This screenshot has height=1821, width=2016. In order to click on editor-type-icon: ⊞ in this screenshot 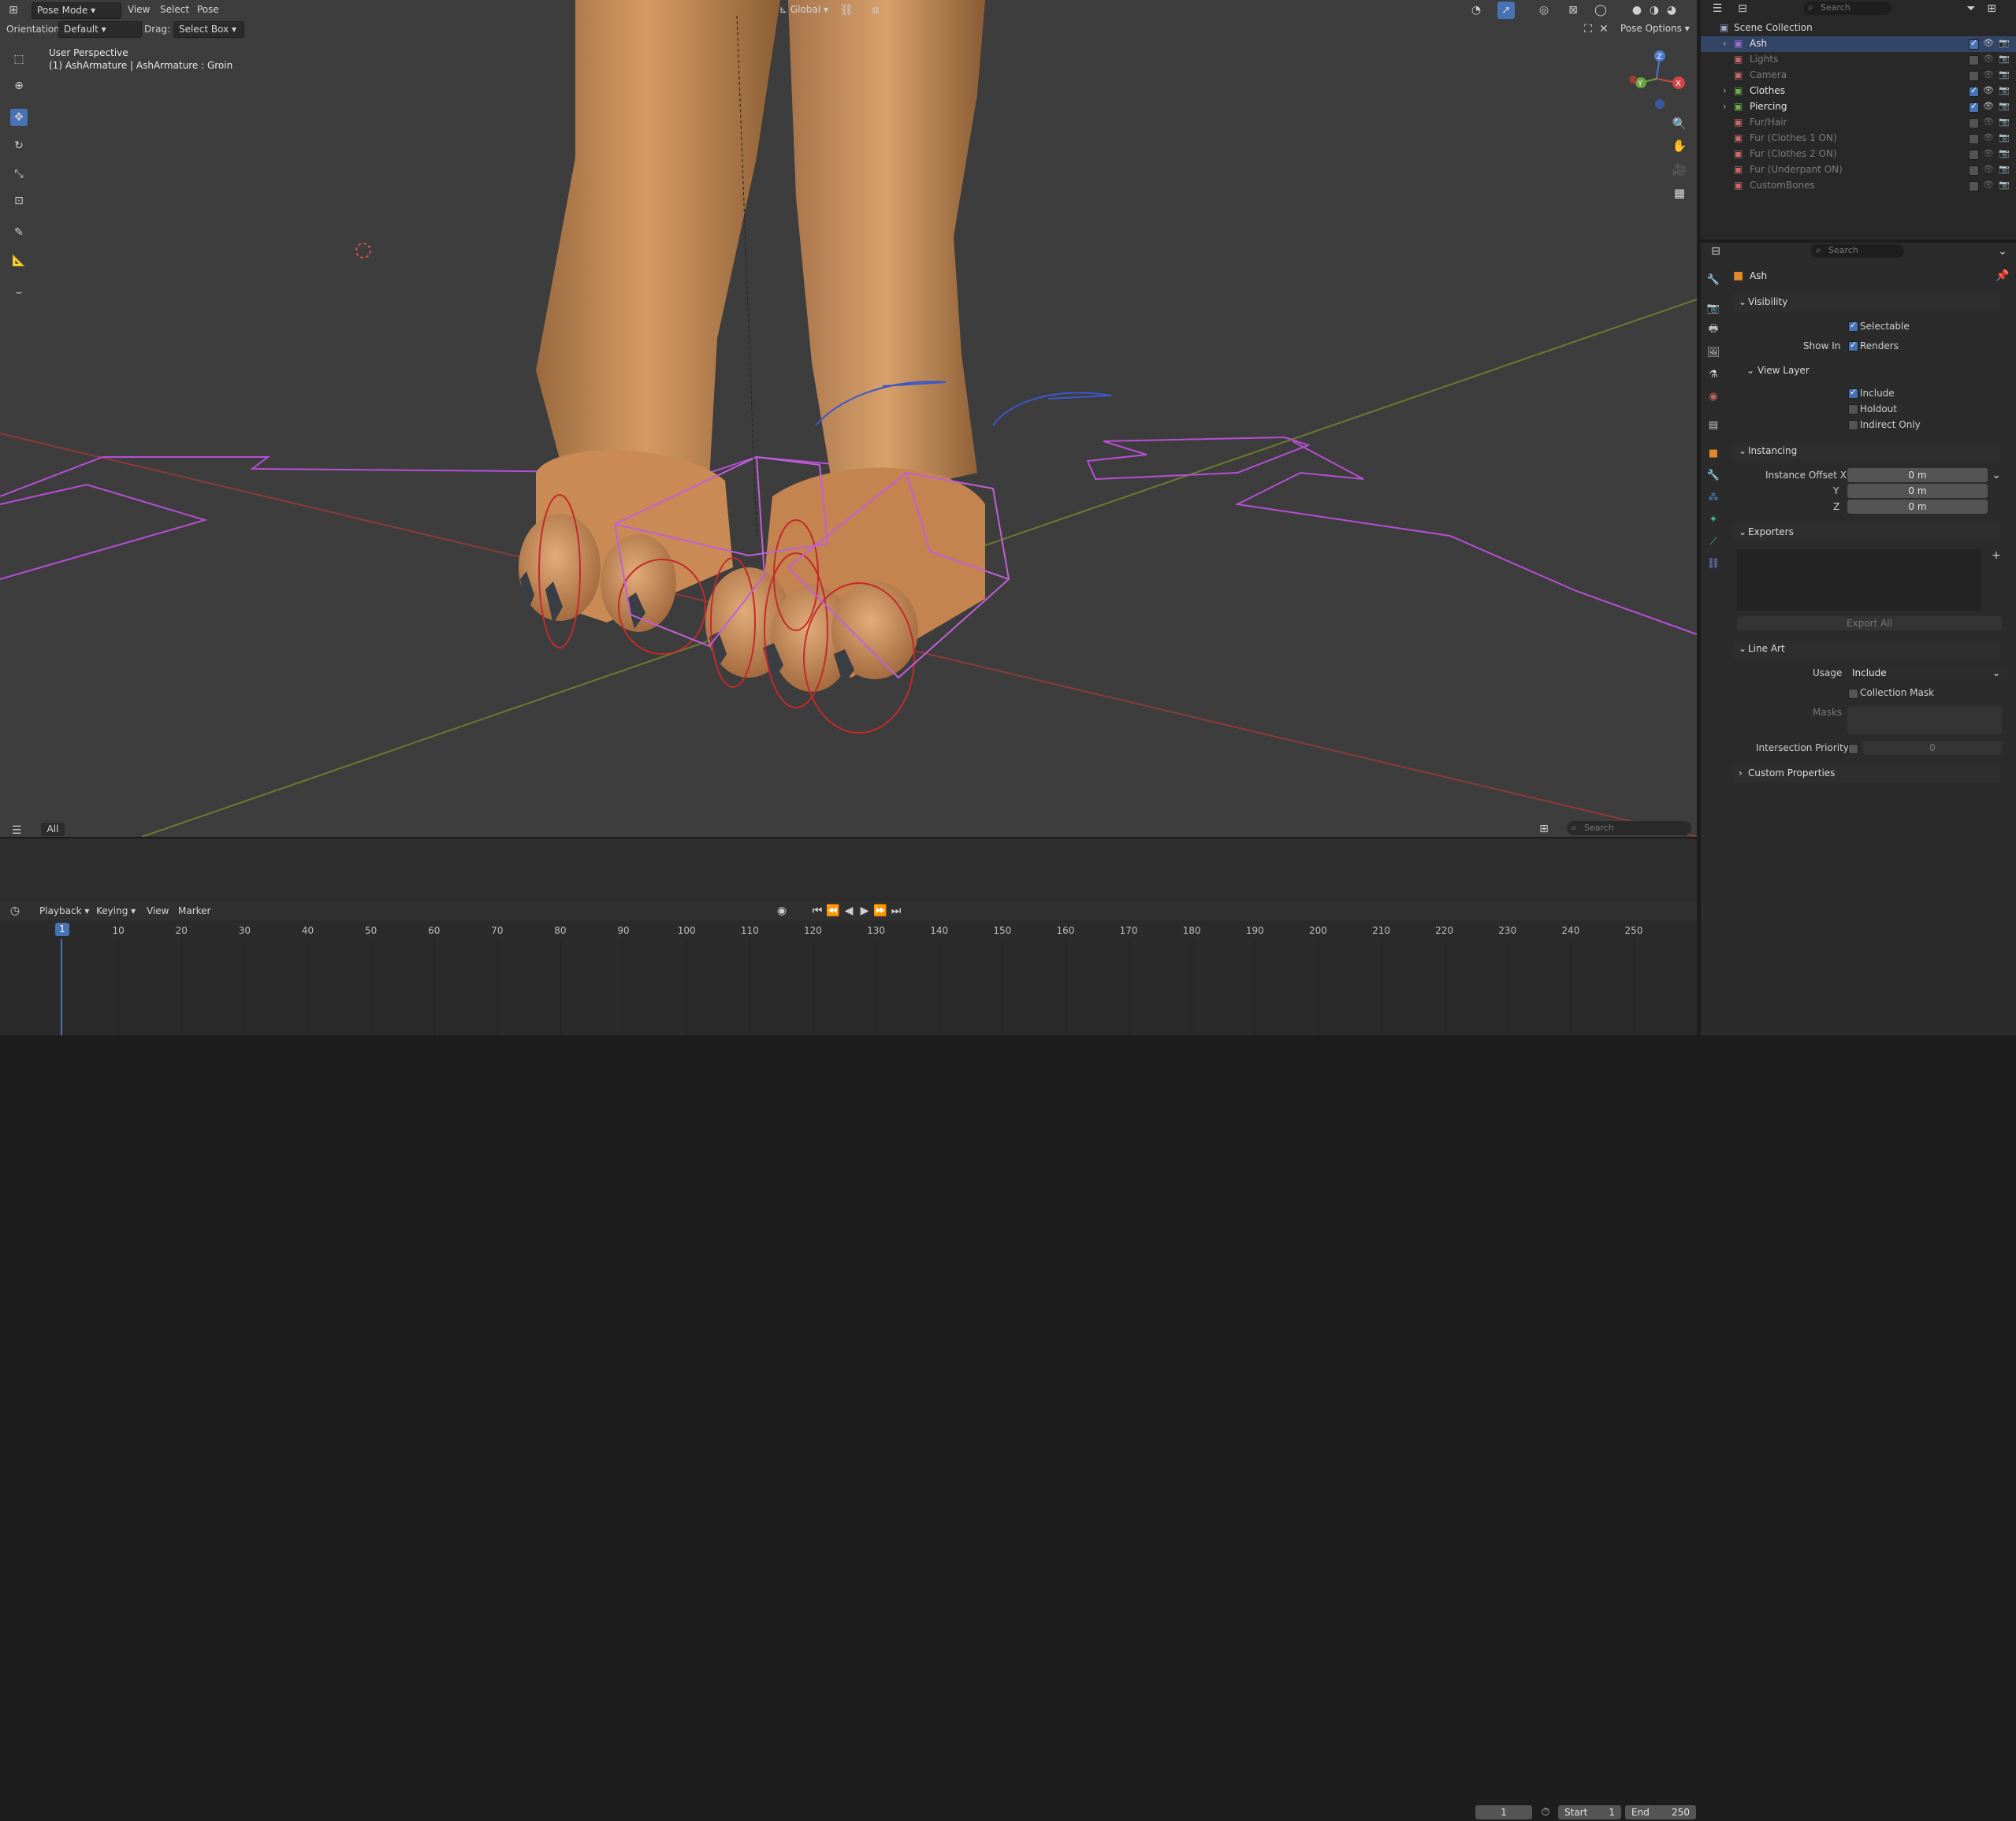, I will do `click(13, 10)`.